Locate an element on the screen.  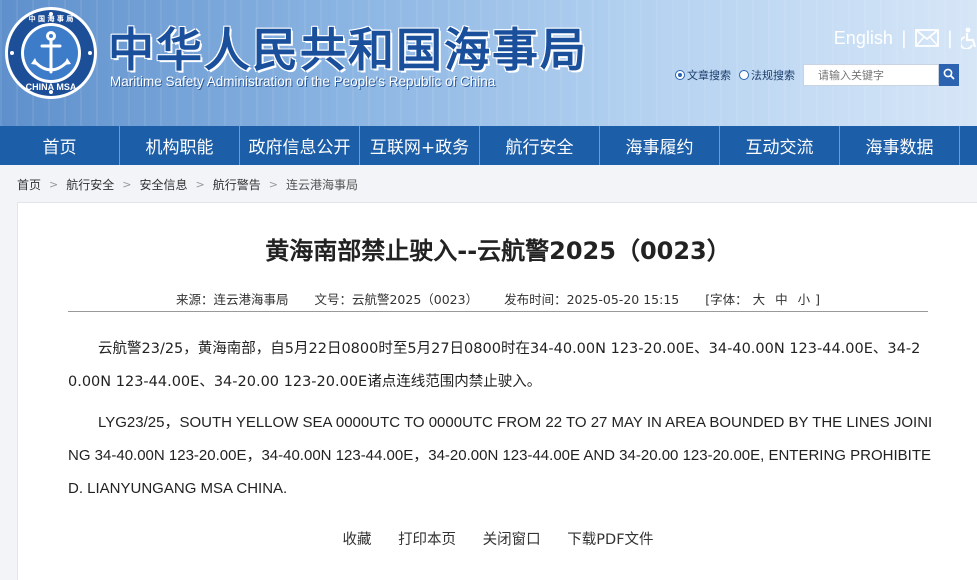
breadcrumb-safety-info: 安全信息 is located at coordinates (163, 184).